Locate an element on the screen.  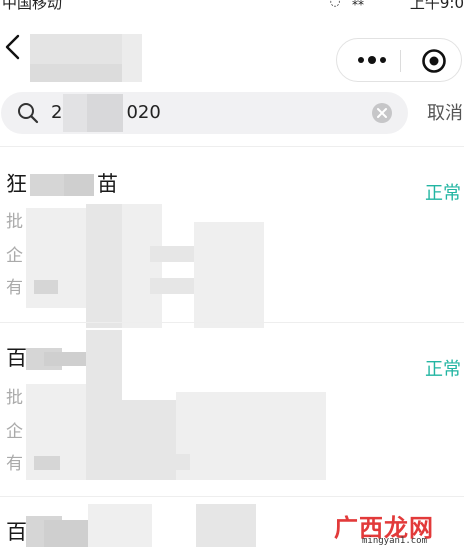
page-title-redacted is located at coordinates (86, 58).